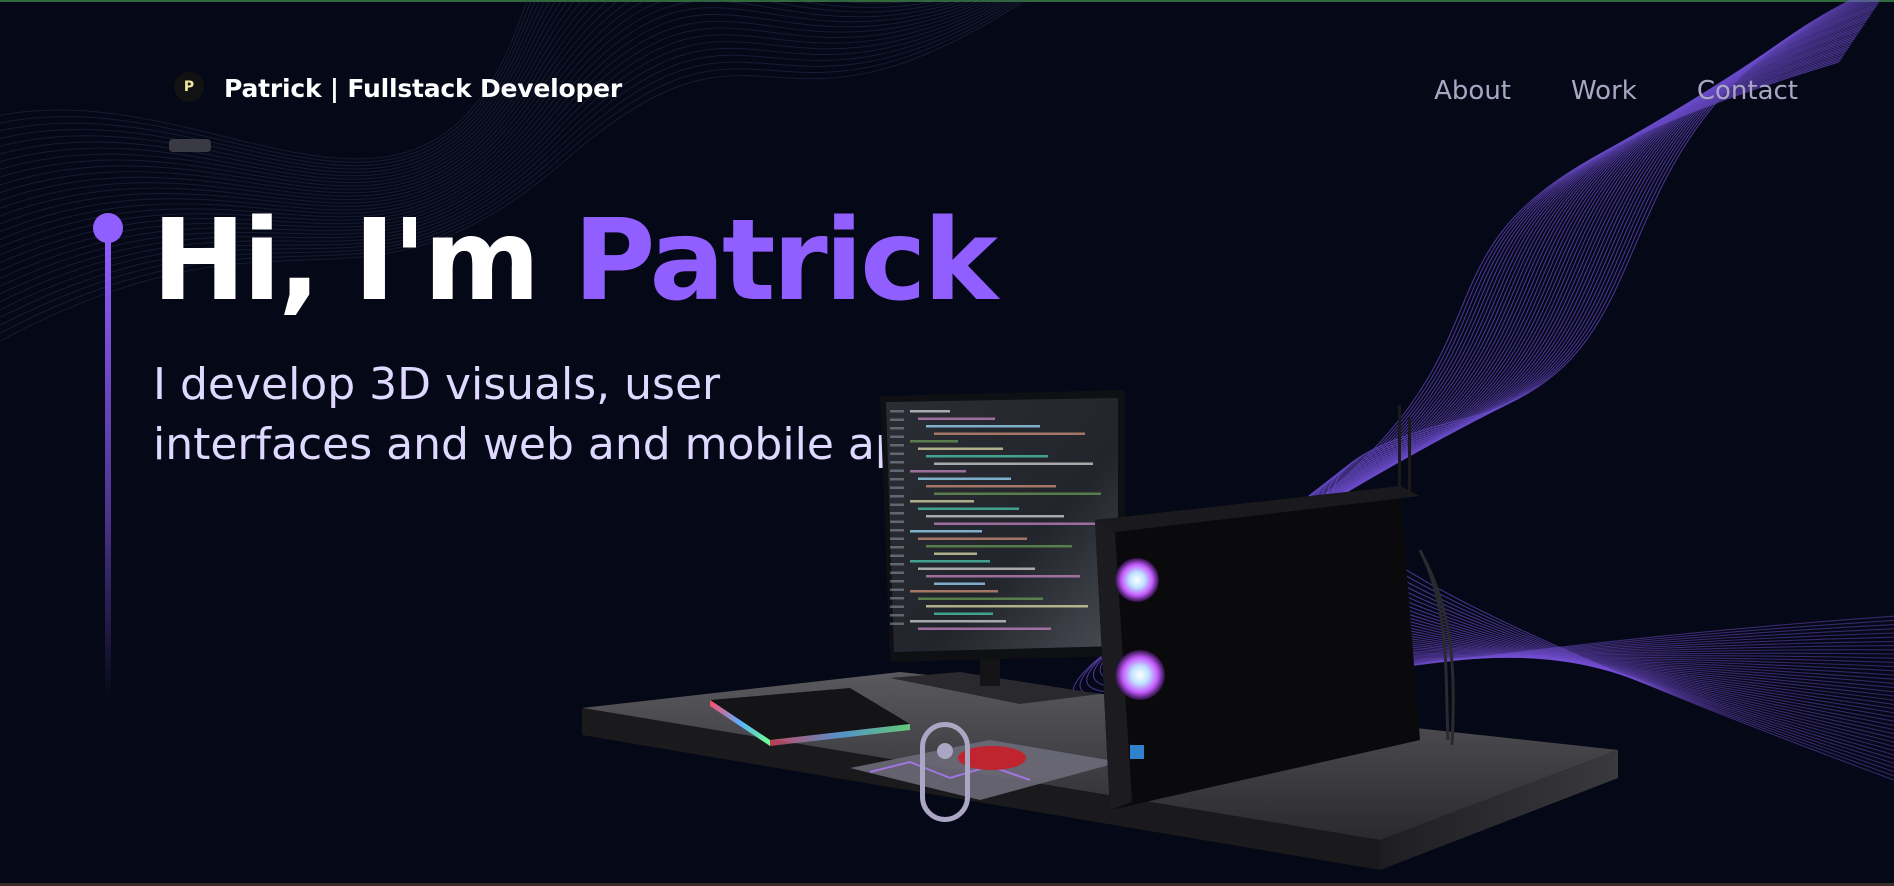 This screenshot has height=886, width=1894. What do you see at coordinates (108, 470) in the screenshot?
I see `accent-line` at bounding box center [108, 470].